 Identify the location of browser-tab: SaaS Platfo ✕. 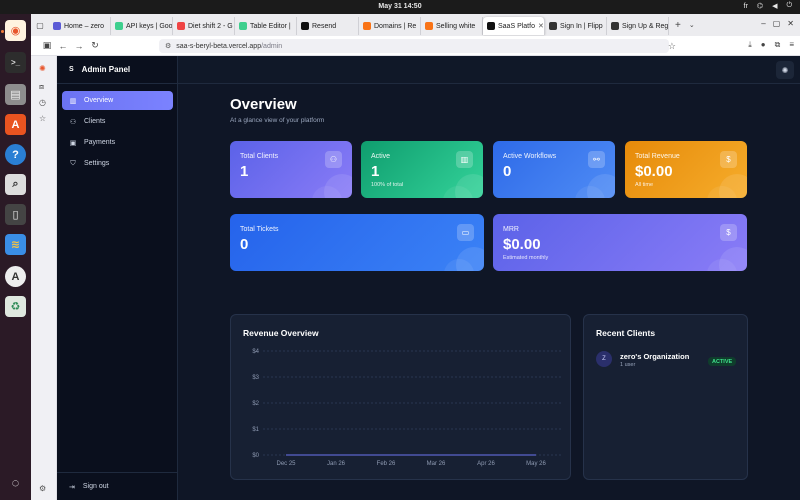
(514, 26).